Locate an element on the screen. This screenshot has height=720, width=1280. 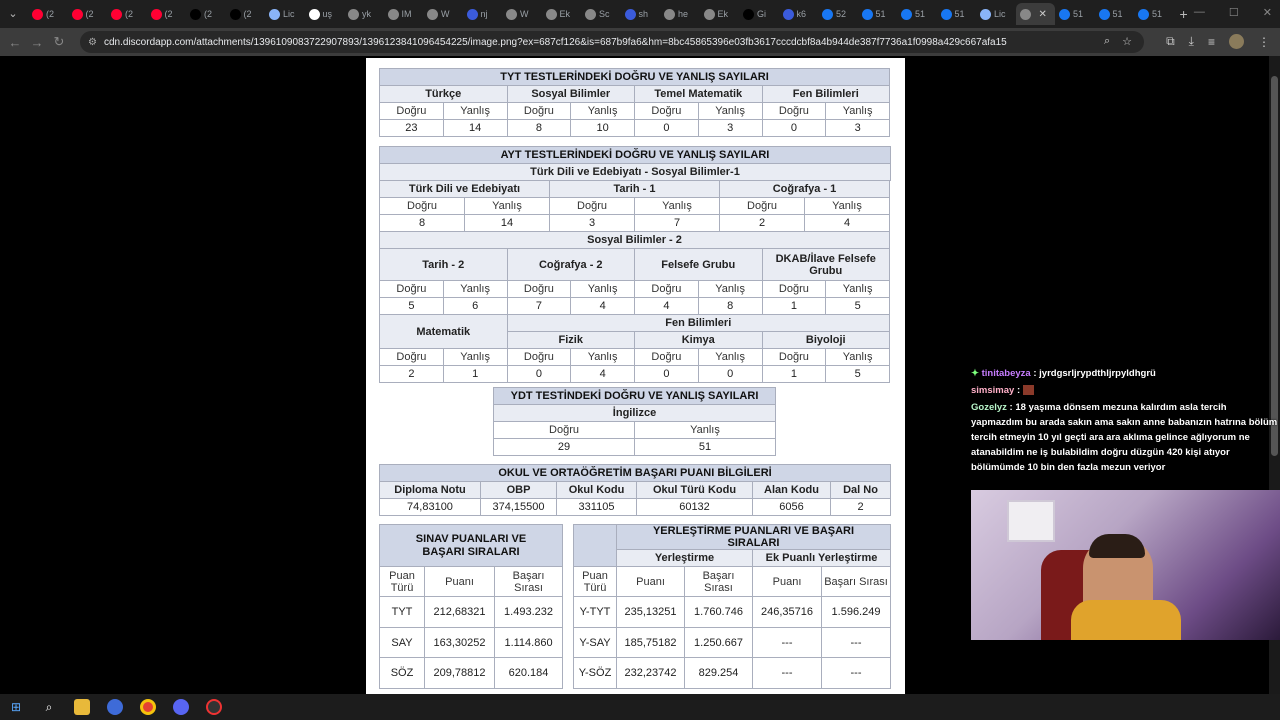
maximize-icon: ☐ is located at coordinates (1234, 12).